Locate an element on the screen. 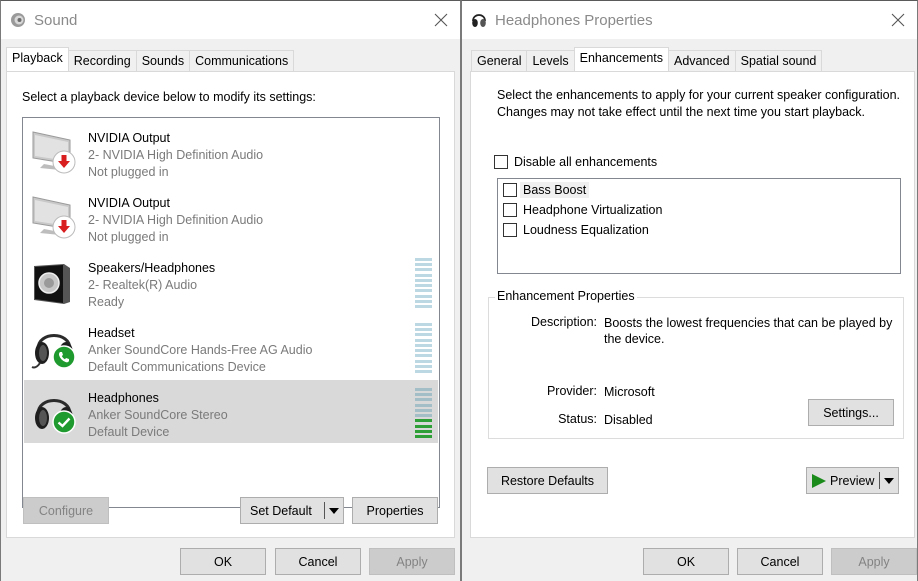  tab-sounds: Sounds is located at coordinates (163, 60).